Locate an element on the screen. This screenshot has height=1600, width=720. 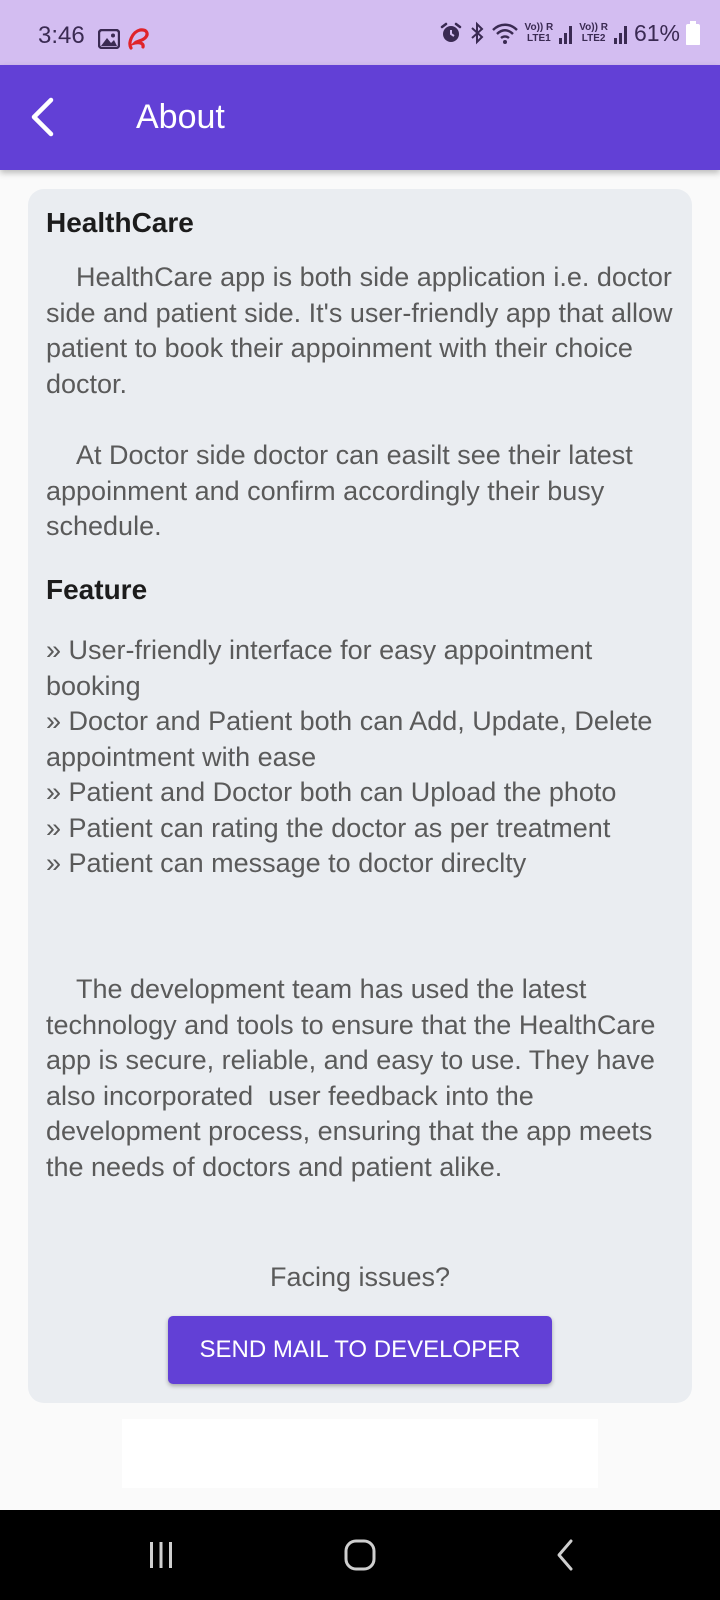
feature-heading: Feature is located at coordinates (97, 589).